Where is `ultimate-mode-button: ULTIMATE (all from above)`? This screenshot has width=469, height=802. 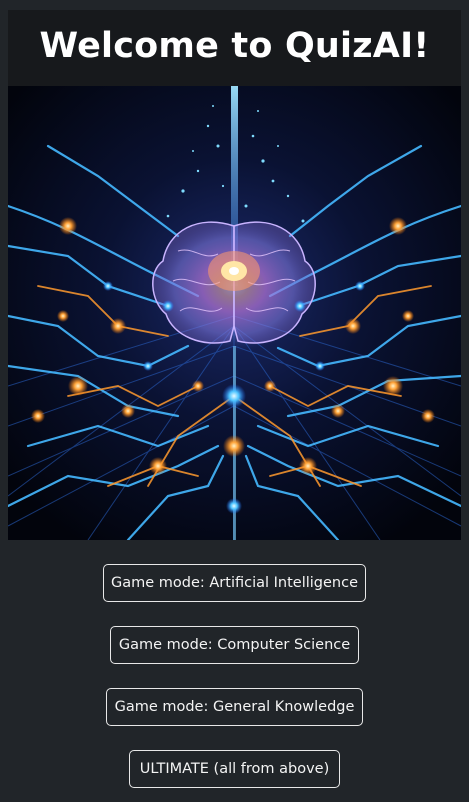
ultimate-mode-button: ULTIMATE (all from above) is located at coordinates (234, 769).